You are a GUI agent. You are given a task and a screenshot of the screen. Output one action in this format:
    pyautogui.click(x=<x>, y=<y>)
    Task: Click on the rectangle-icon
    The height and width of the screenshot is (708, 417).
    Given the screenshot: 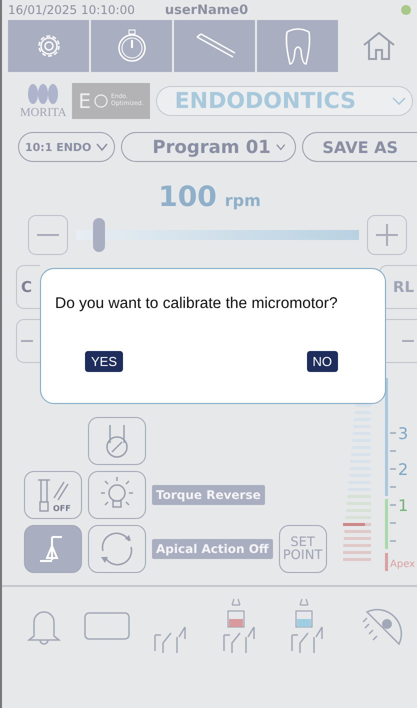 What is the action you would take?
    pyautogui.click(x=106, y=626)
    